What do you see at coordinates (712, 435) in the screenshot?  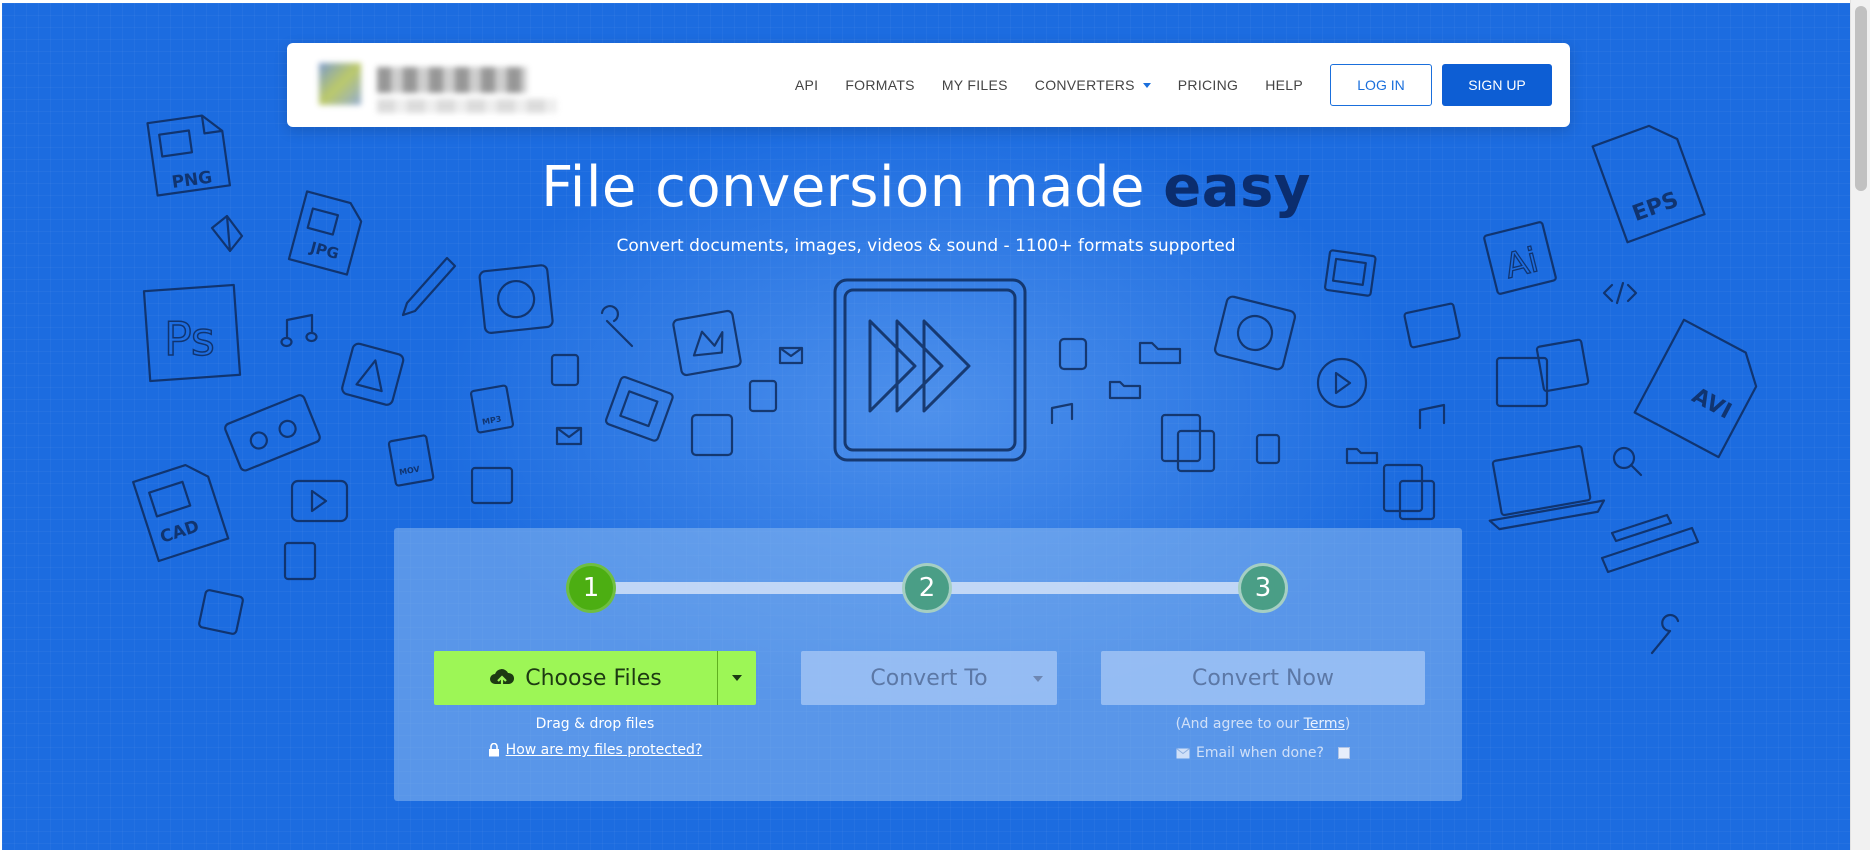 I see `contact-card-icon` at bounding box center [712, 435].